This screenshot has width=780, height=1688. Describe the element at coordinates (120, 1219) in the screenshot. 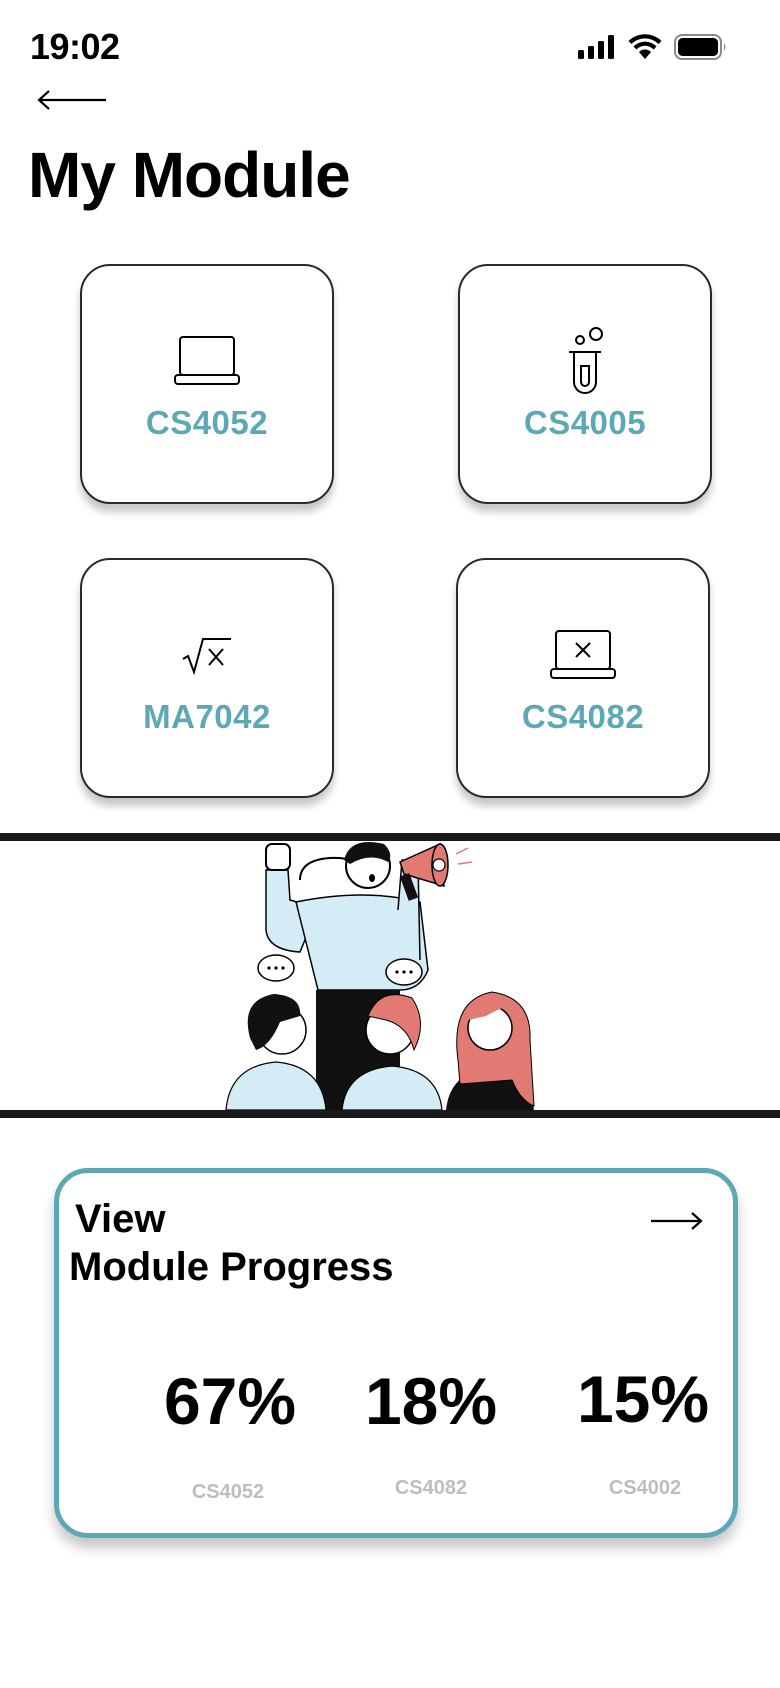

I see `progress-title-view: View` at that location.